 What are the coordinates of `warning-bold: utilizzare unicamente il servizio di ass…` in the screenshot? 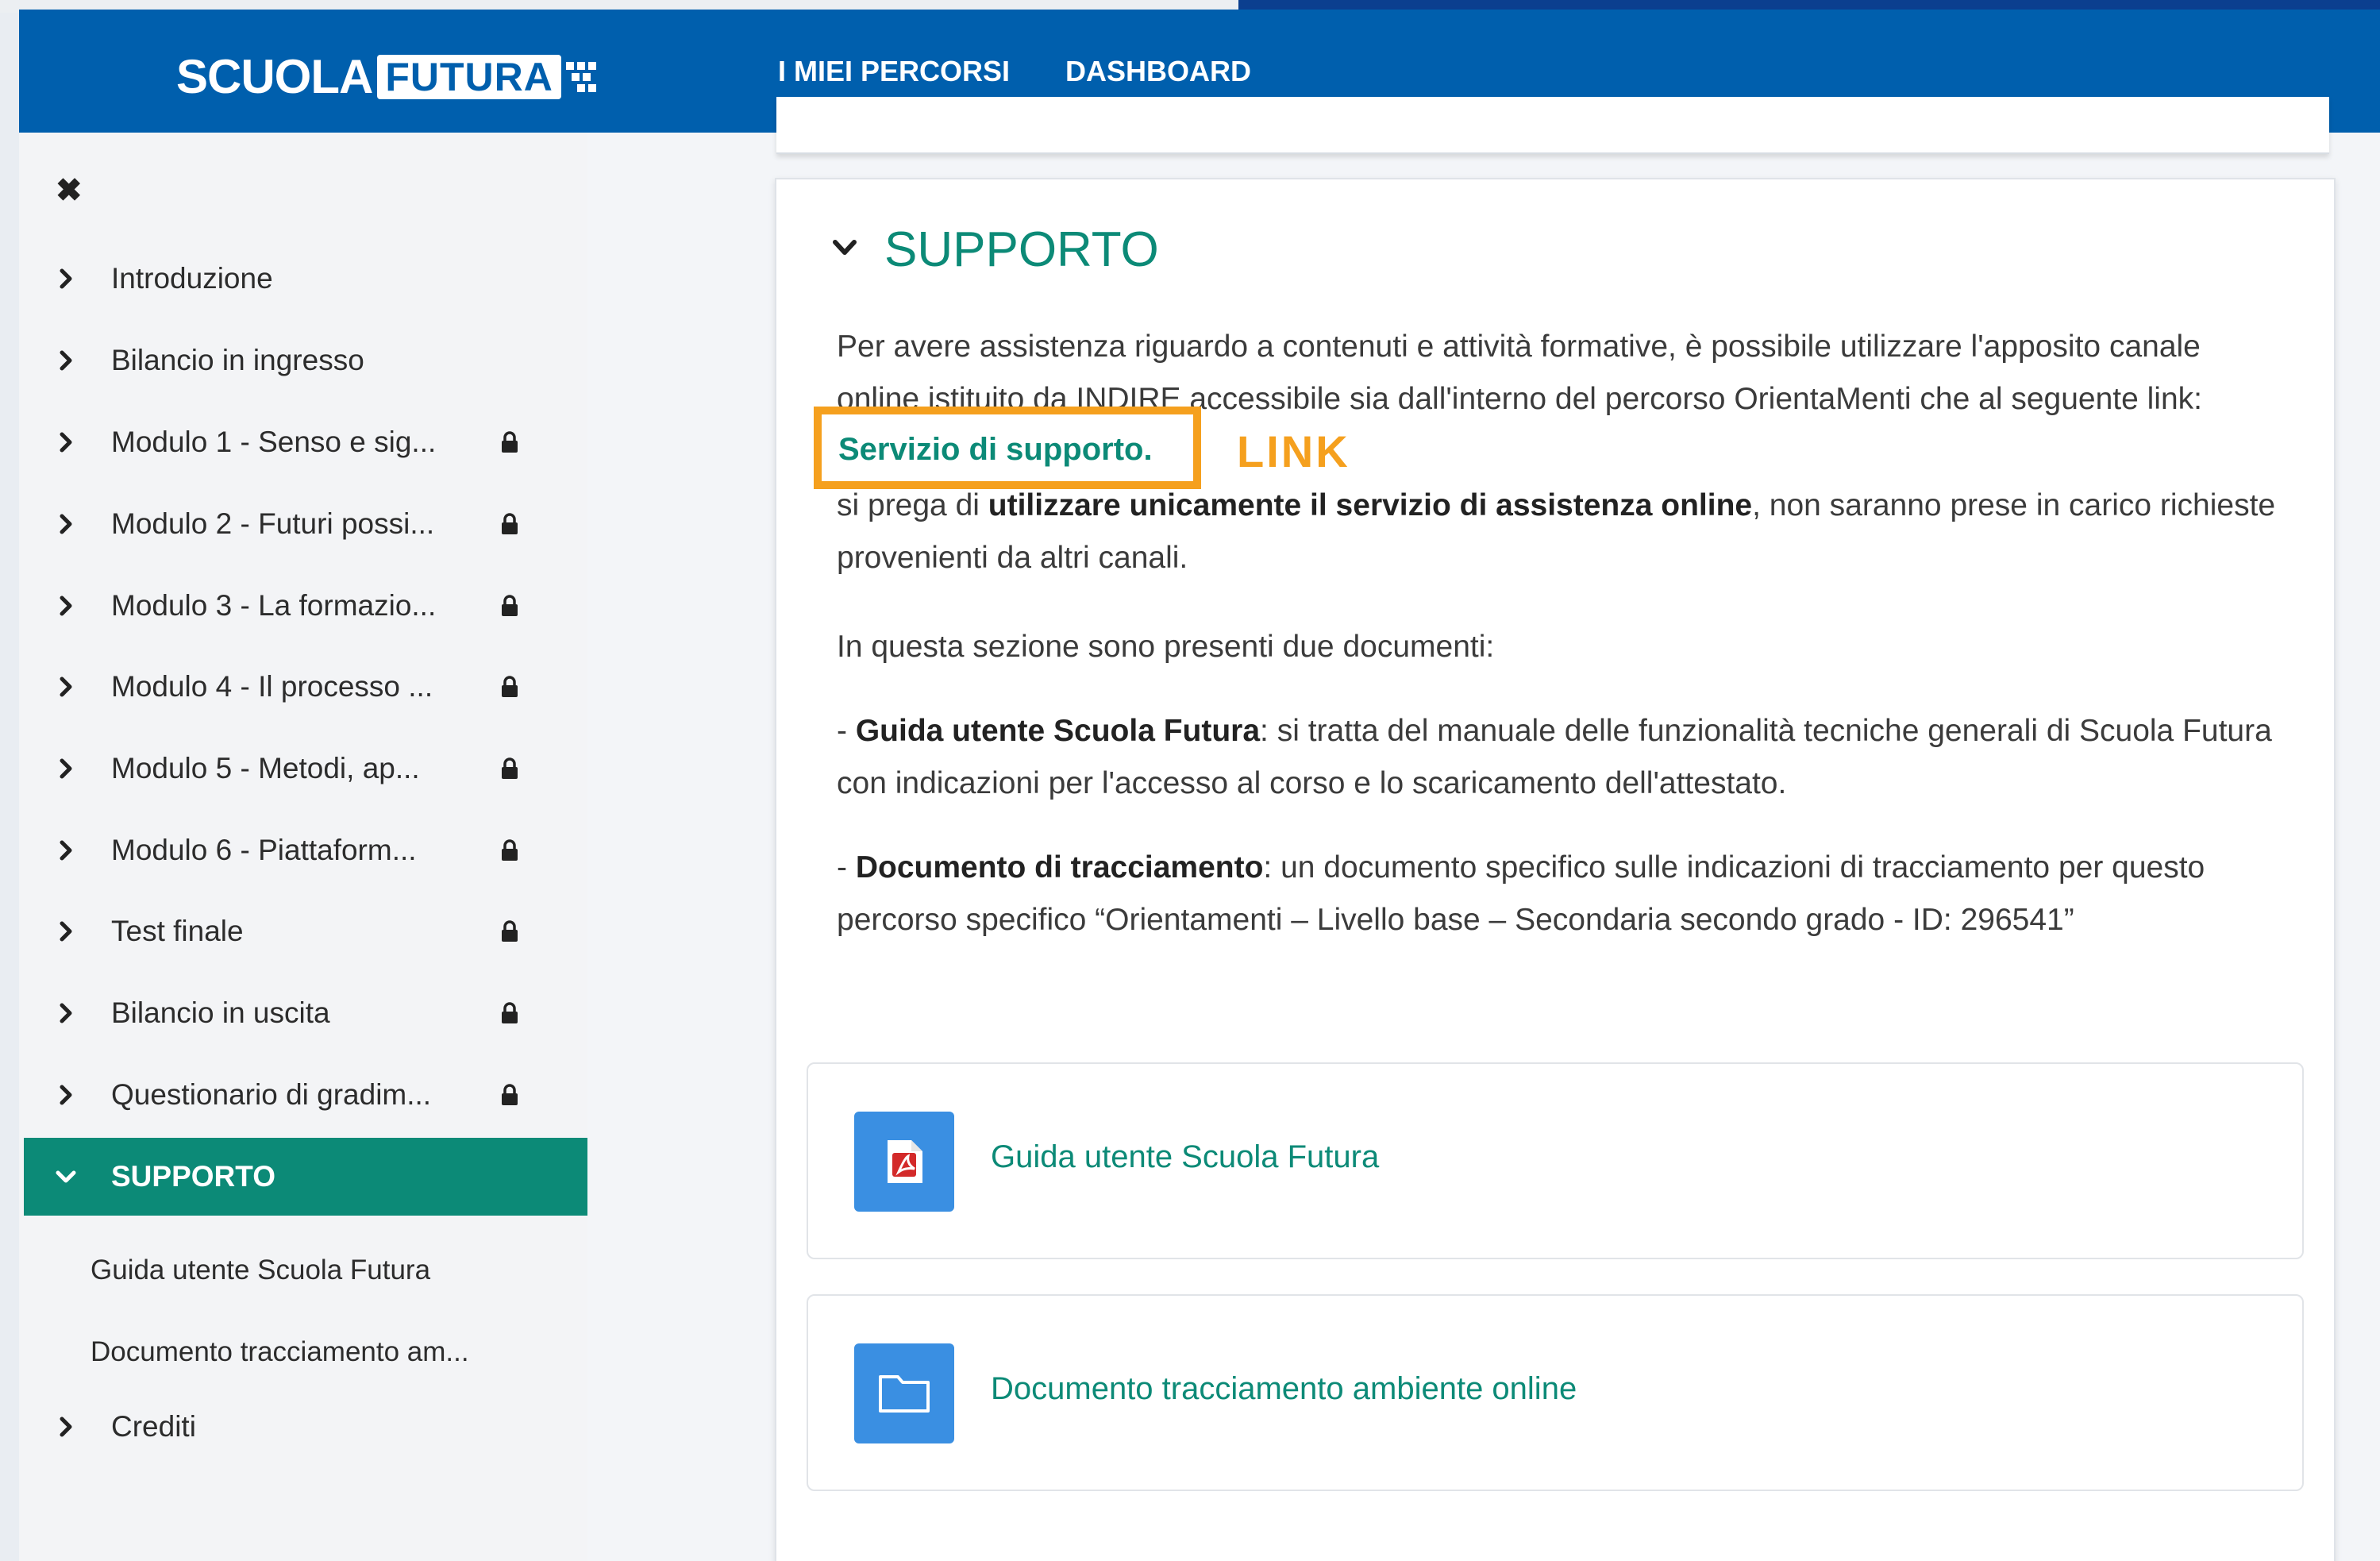 It's located at (1370, 505).